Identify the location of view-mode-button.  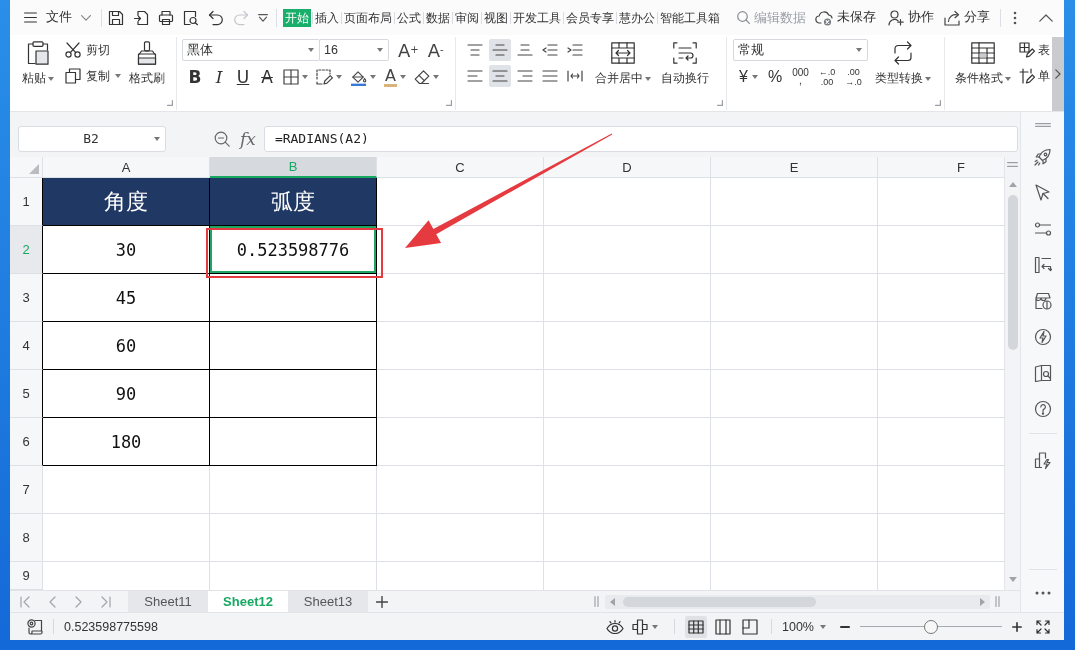
(696, 626).